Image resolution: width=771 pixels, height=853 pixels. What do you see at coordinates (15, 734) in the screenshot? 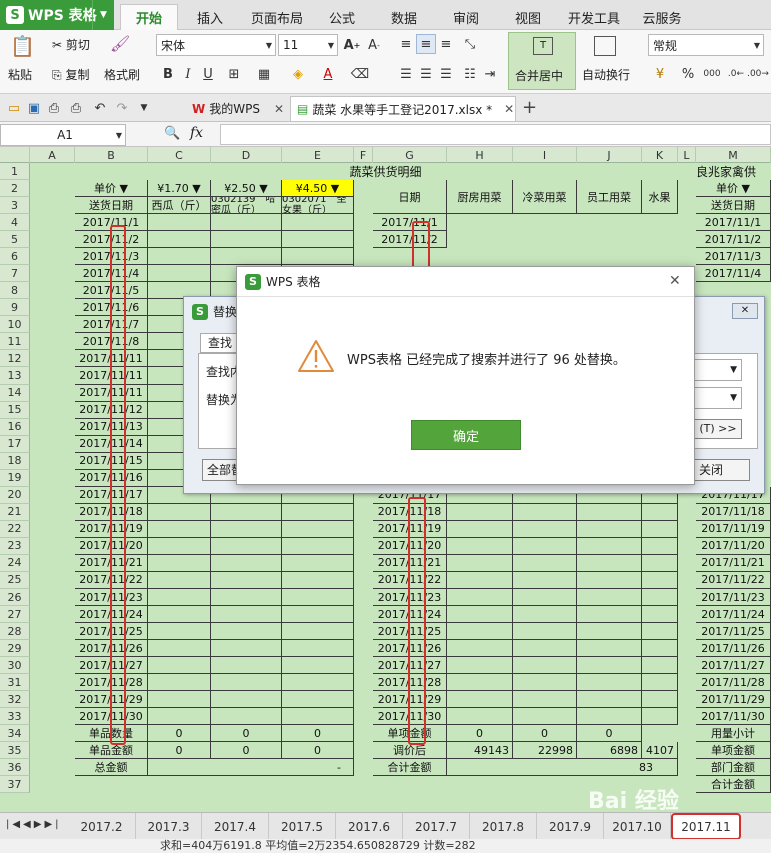
I see `row-header: 34` at bounding box center [15, 734].